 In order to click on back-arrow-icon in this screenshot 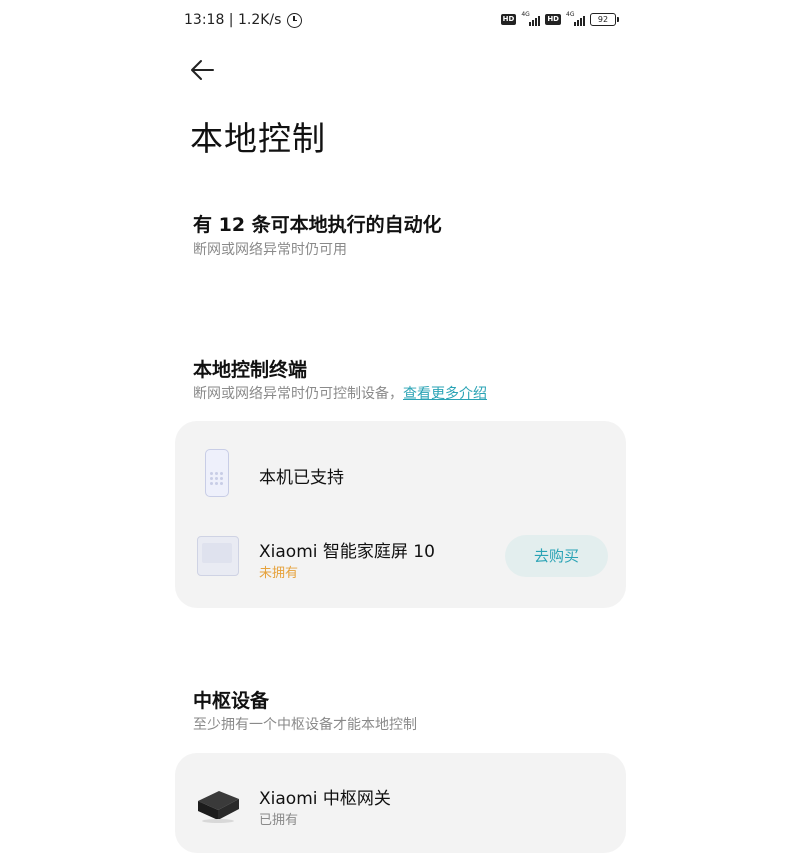, I will do `click(203, 70)`.